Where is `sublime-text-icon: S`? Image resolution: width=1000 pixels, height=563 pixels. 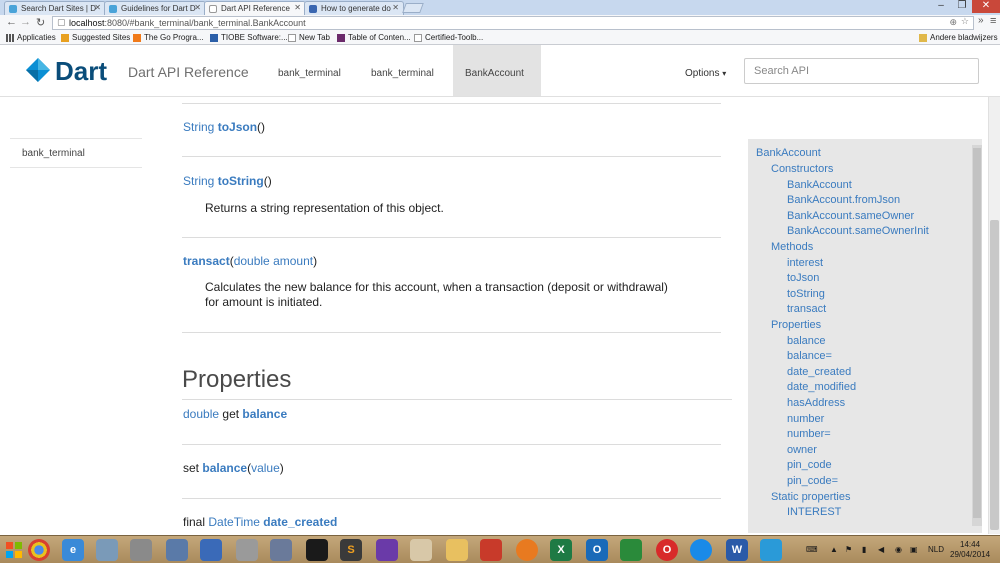 sublime-text-icon: S is located at coordinates (351, 550).